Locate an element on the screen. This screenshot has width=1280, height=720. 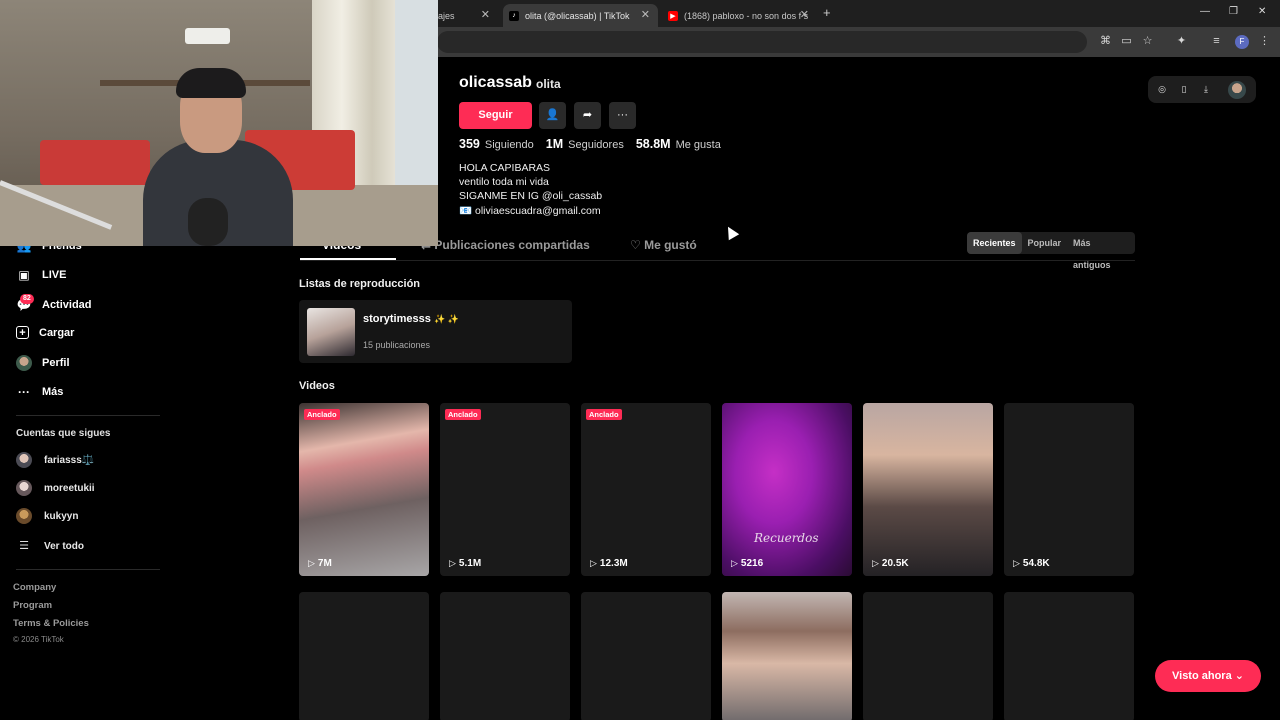
view-count: ▷ 12.3M is located at coordinates (609, 563).